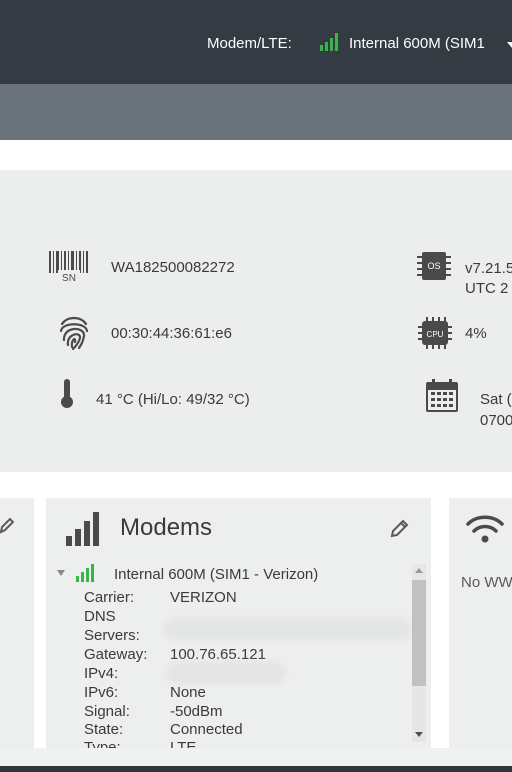 The height and width of the screenshot is (772, 512). I want to click on mac-address: 00:30:44:36:61:e6, so click(171, 333).